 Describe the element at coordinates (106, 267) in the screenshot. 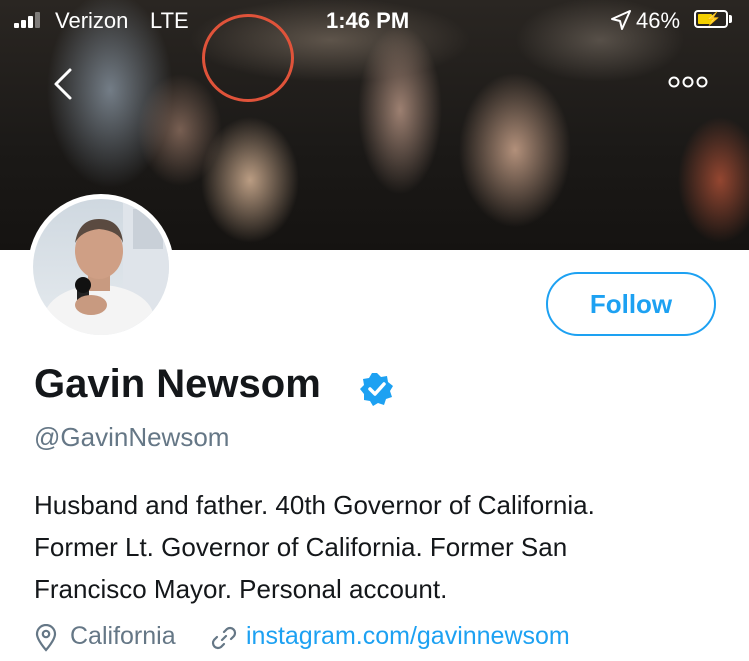

I see `avatar-illustration` at that location.